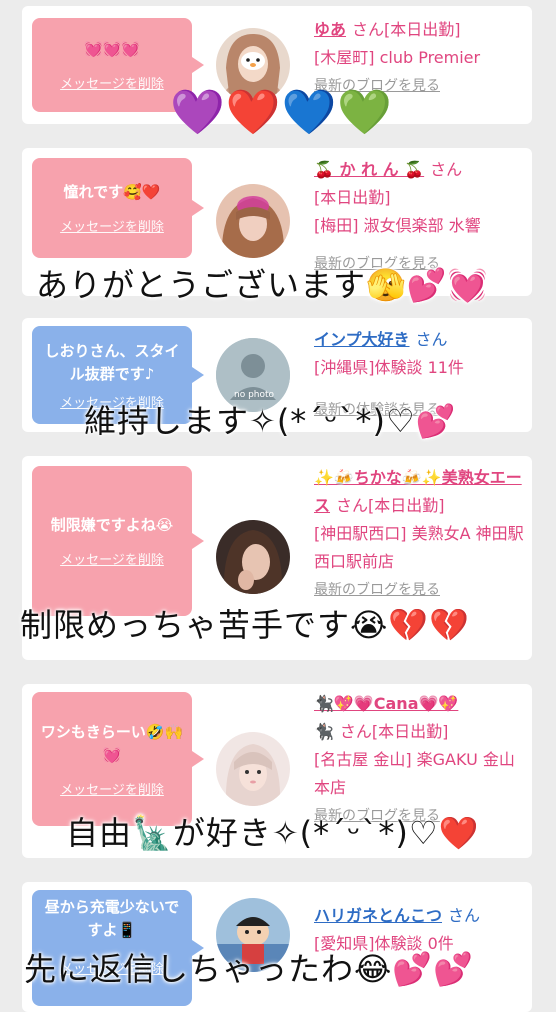 This screenshot has height=1012, width=556. What do you see at coordinates (245, 625) in the screenshot?
I see `caption-line-3: 制限めっちゃ苦手です😭💔💔` at bounding box center [245, 625].